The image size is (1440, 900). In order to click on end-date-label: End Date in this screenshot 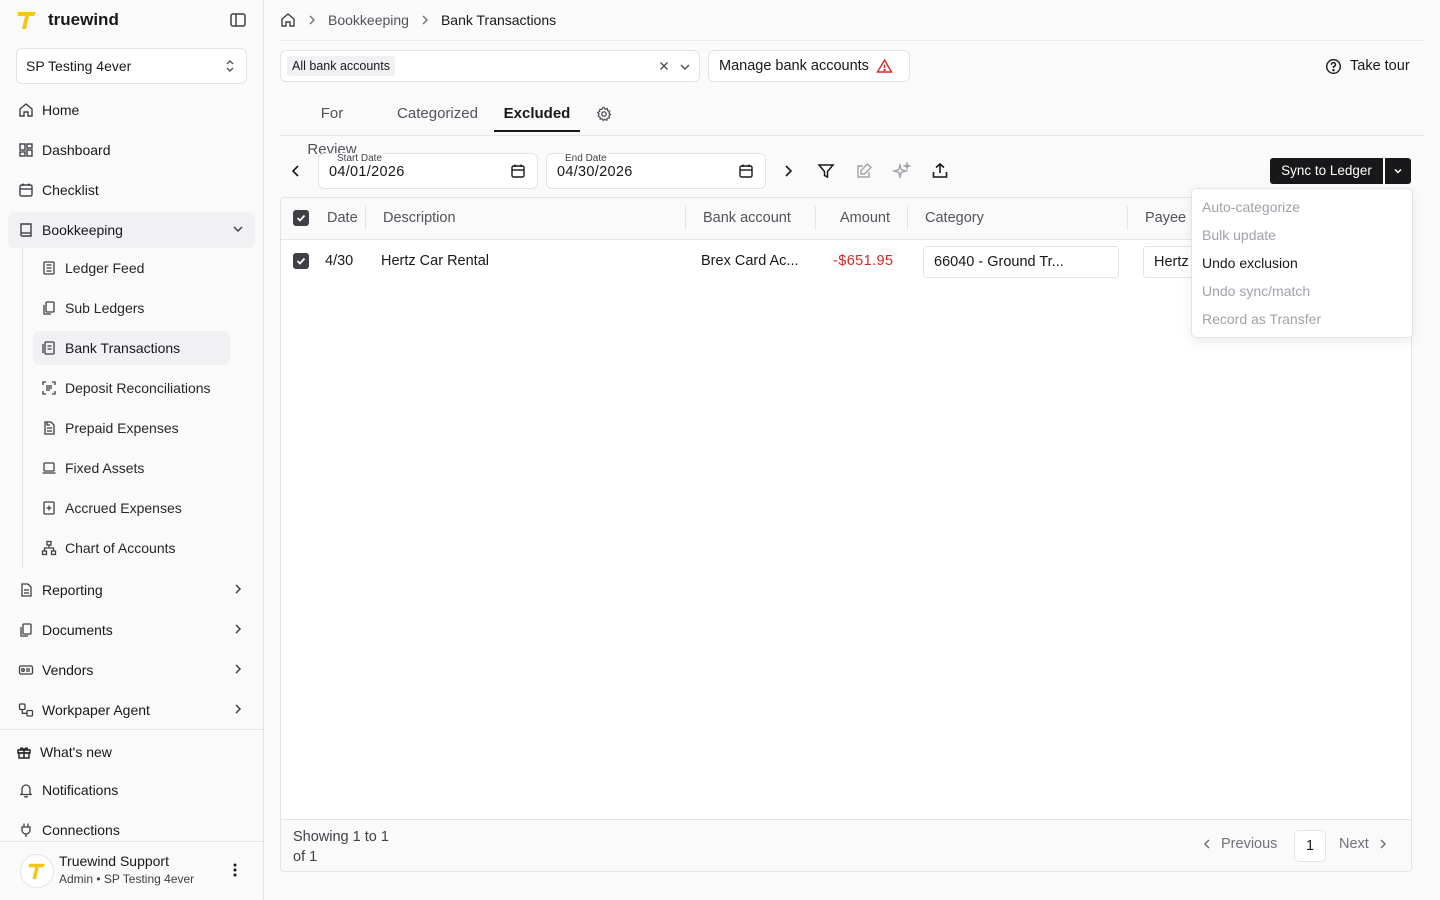, I will do `click(586, 158)`.